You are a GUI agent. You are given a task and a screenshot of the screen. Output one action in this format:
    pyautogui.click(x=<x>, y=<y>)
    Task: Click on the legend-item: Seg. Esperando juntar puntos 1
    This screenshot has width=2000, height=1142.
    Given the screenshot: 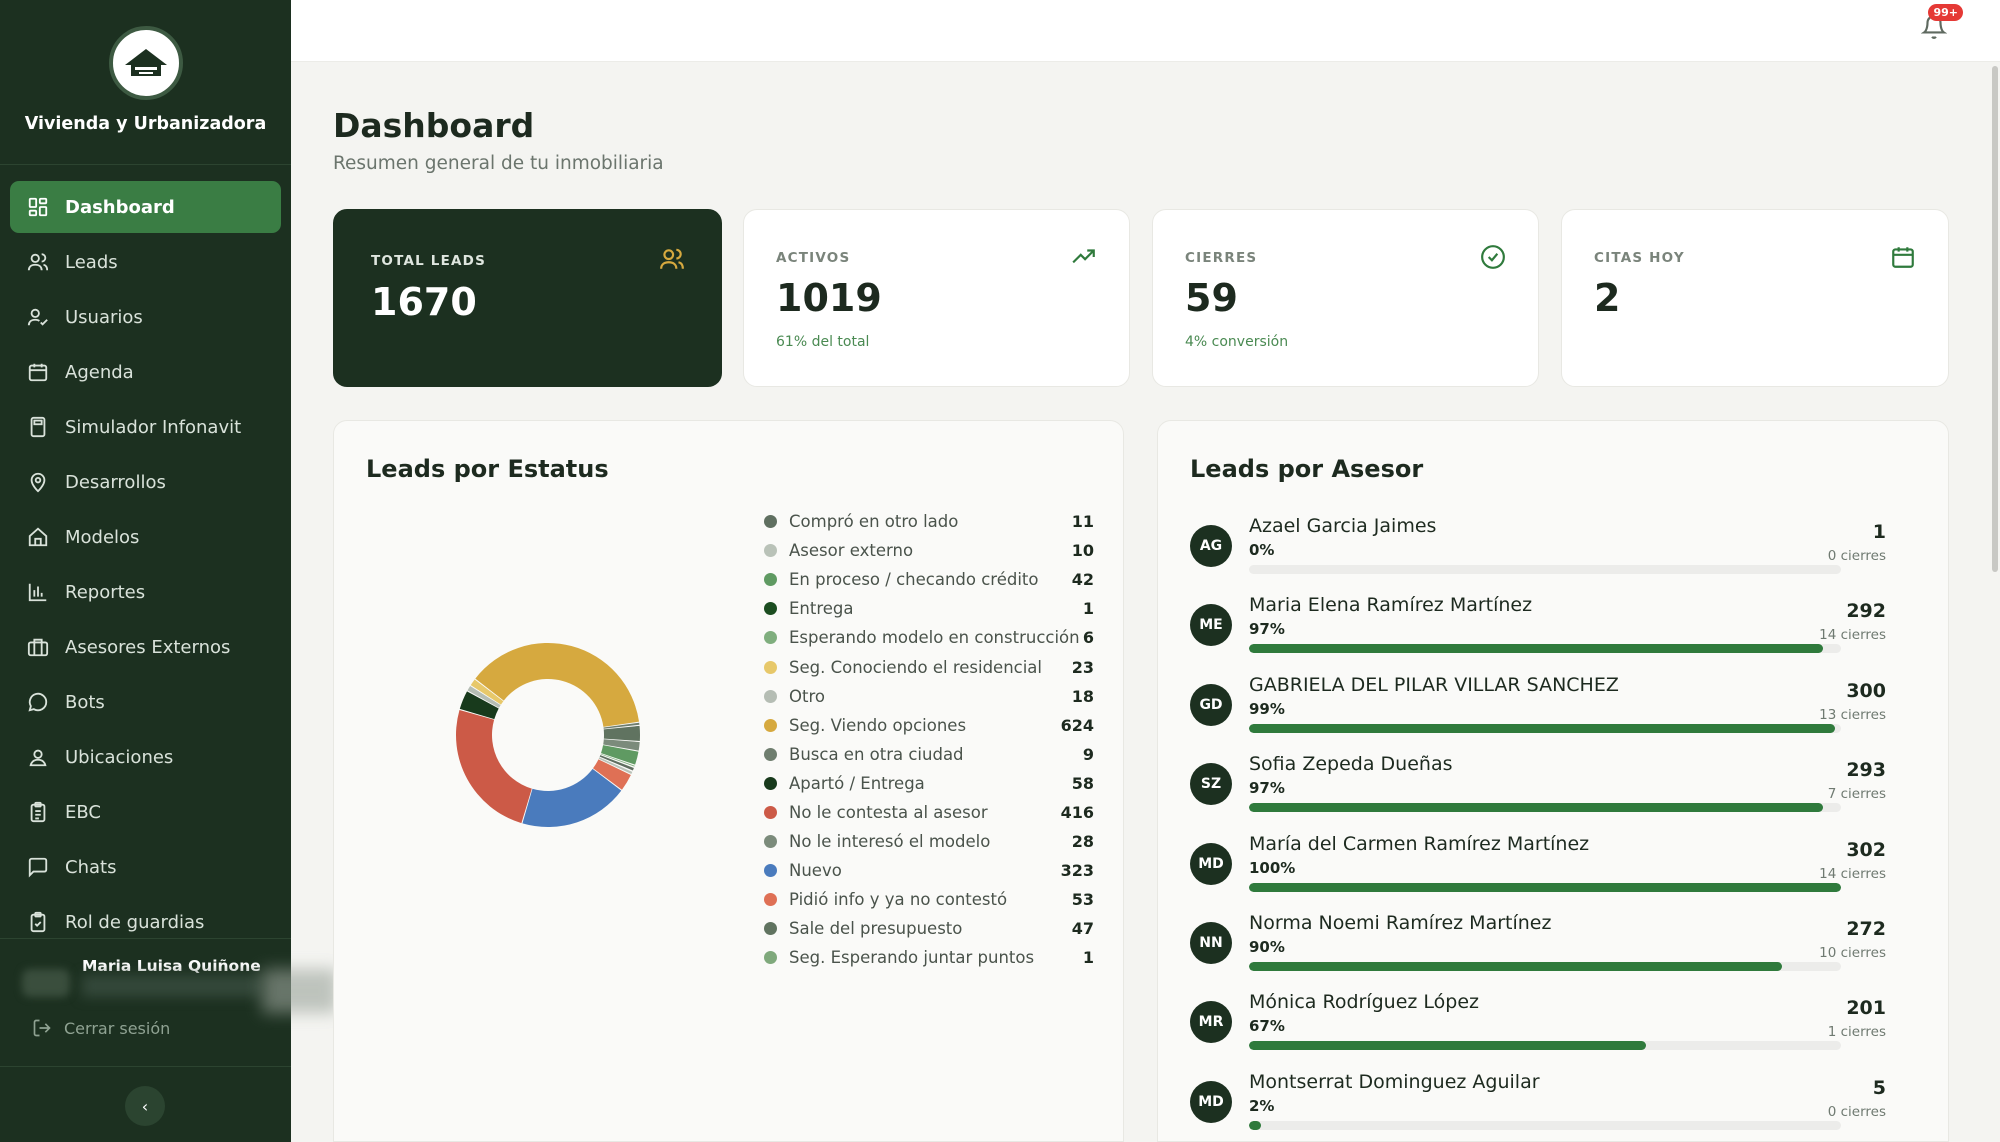 What is the action you would take?
    pyautogui.click(x=929, y=957)
    